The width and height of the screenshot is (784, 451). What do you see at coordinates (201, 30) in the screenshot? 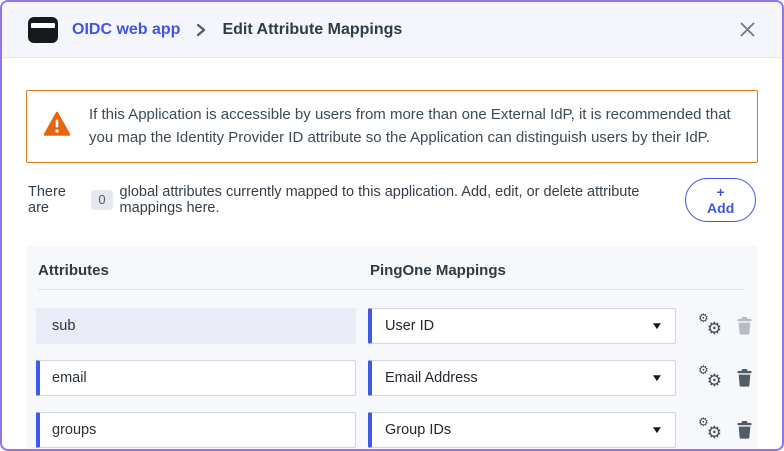
I see `chevron-right-icon` at bounding box center [201, 30].